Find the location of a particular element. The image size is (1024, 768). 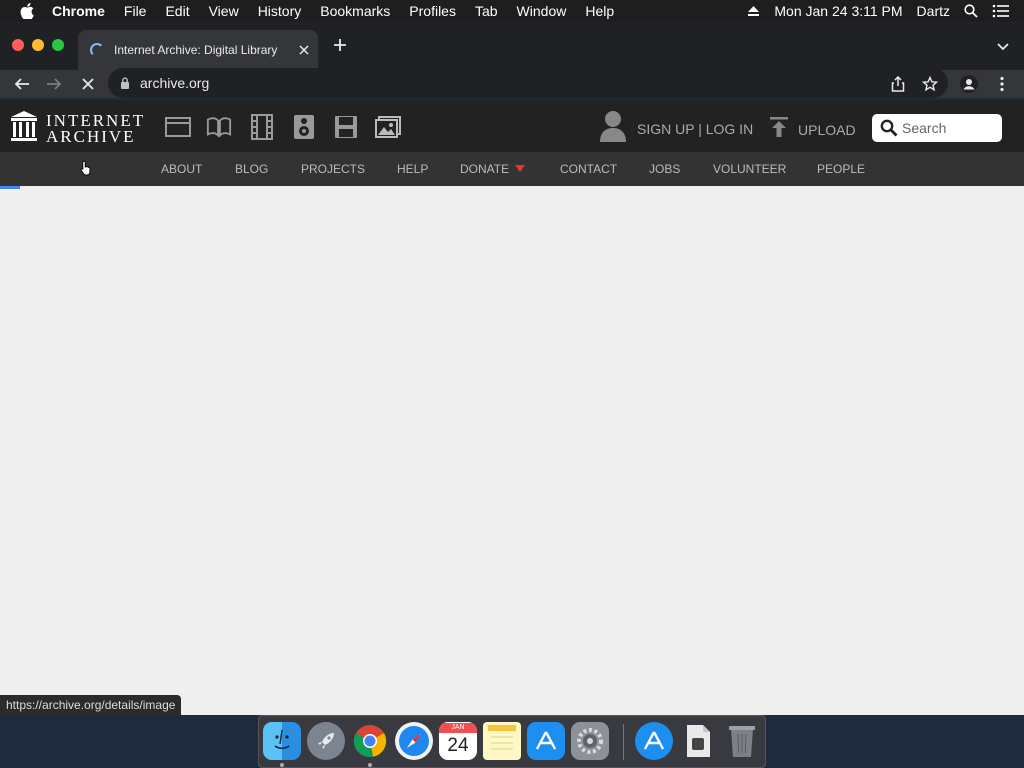

ia-logo: INTERNET ARCHIVE is located at coordinates (77, 128).